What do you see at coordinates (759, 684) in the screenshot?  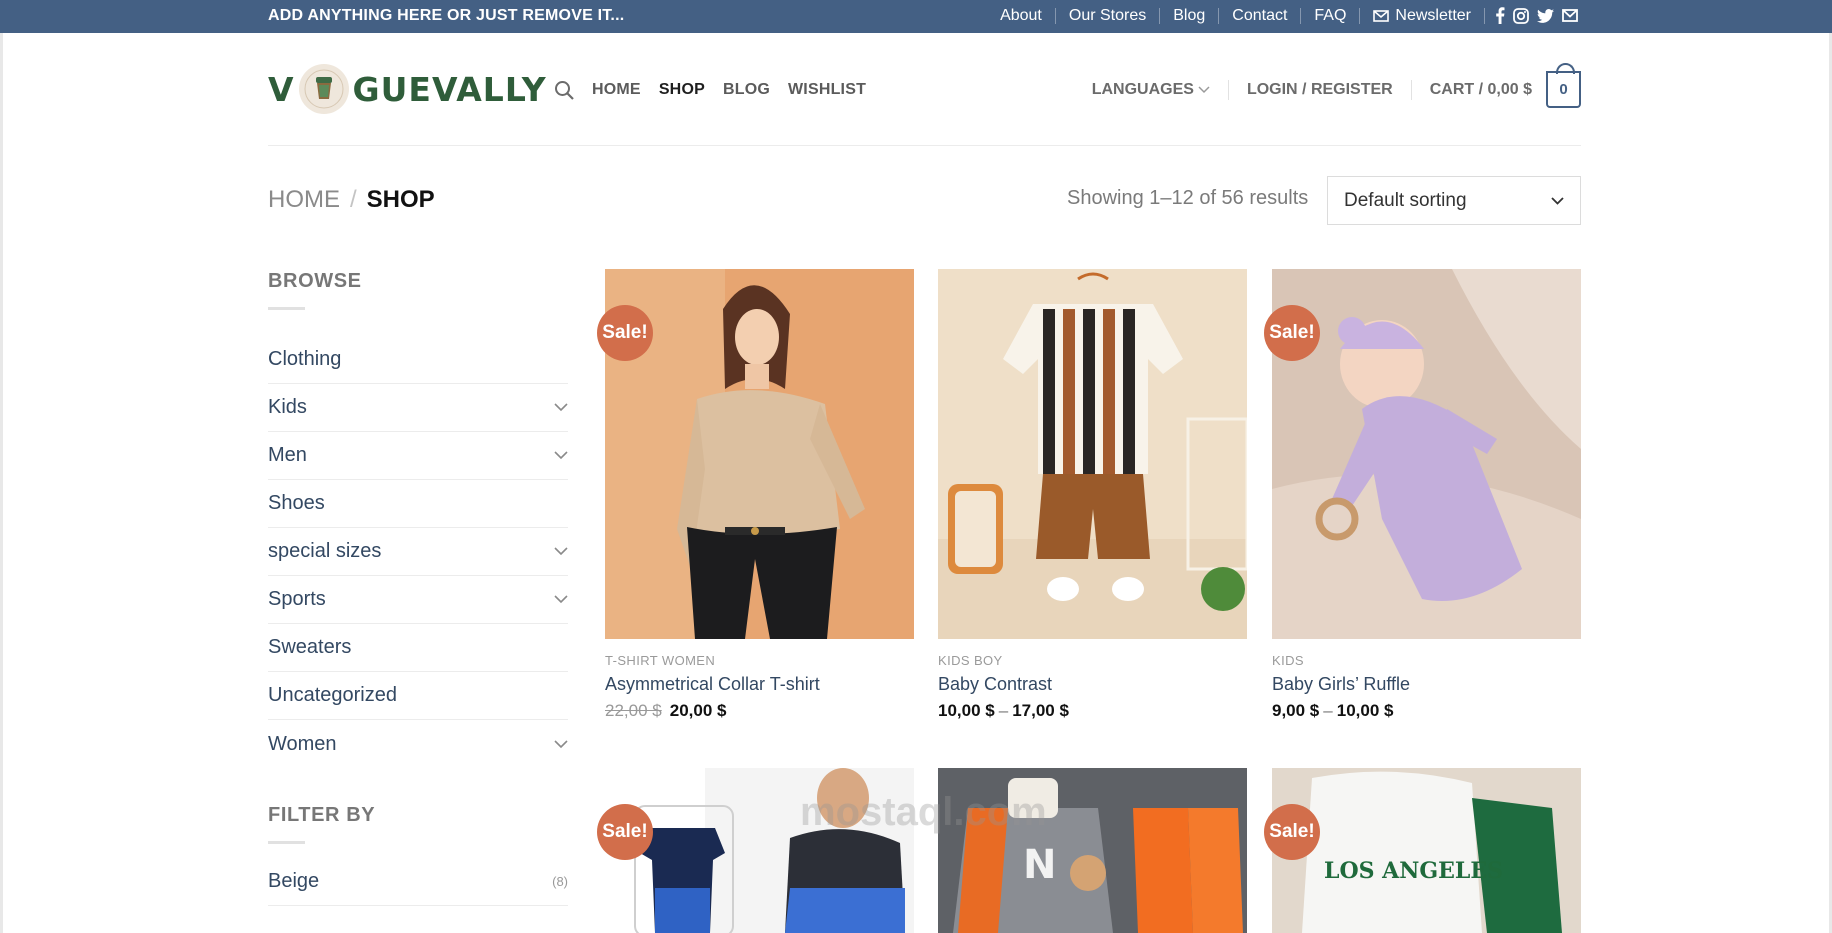 I see `product-name: Asymmetrical Collar T-shirt` at bounding box center [759, 684].